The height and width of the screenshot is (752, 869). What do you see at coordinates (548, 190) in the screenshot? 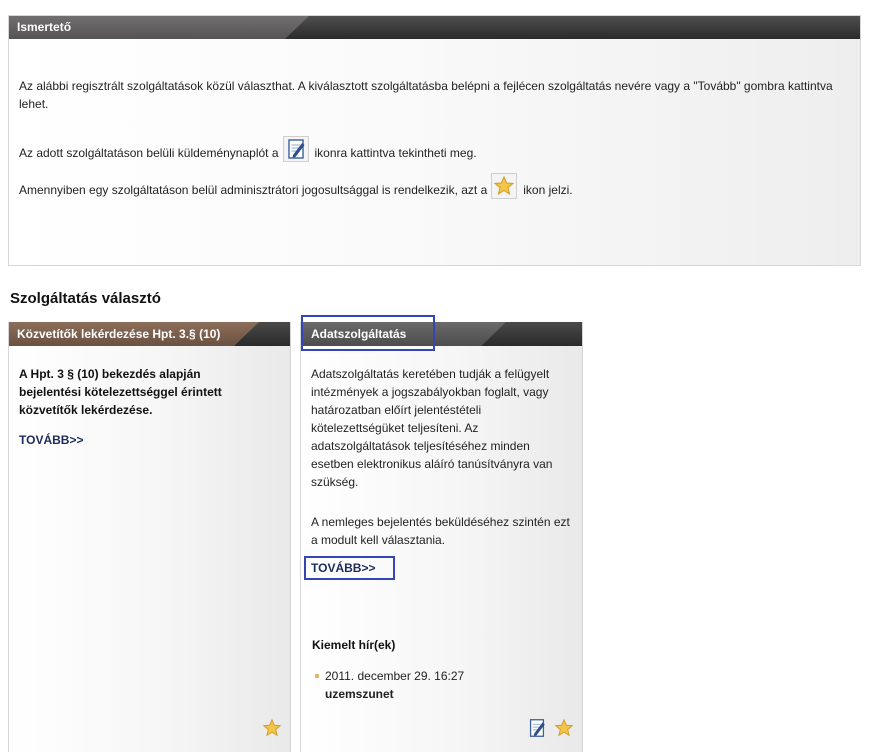
I see `info-paragraph-3-after: ikon jelzi.` at bounding box center [548, 190].